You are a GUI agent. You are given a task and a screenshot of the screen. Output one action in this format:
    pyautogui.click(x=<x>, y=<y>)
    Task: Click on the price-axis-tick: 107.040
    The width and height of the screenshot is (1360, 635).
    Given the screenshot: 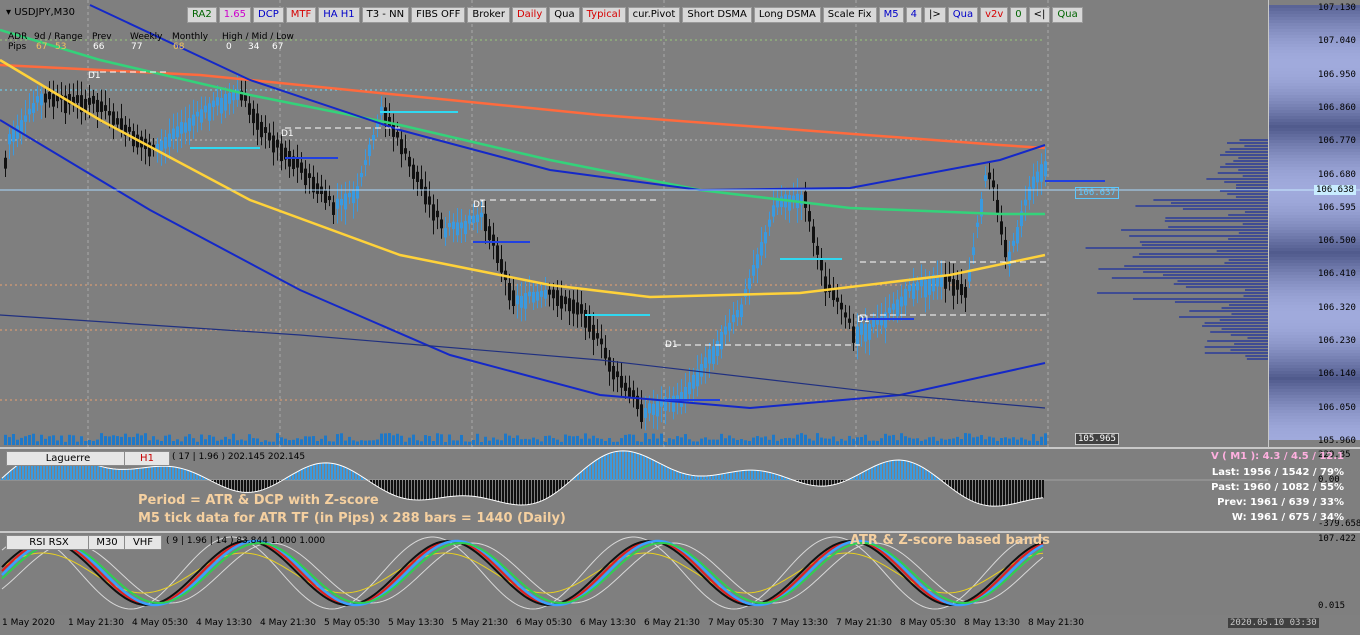 What is the action you would take?
    pyautogui.click(x=1337, y=41)
    